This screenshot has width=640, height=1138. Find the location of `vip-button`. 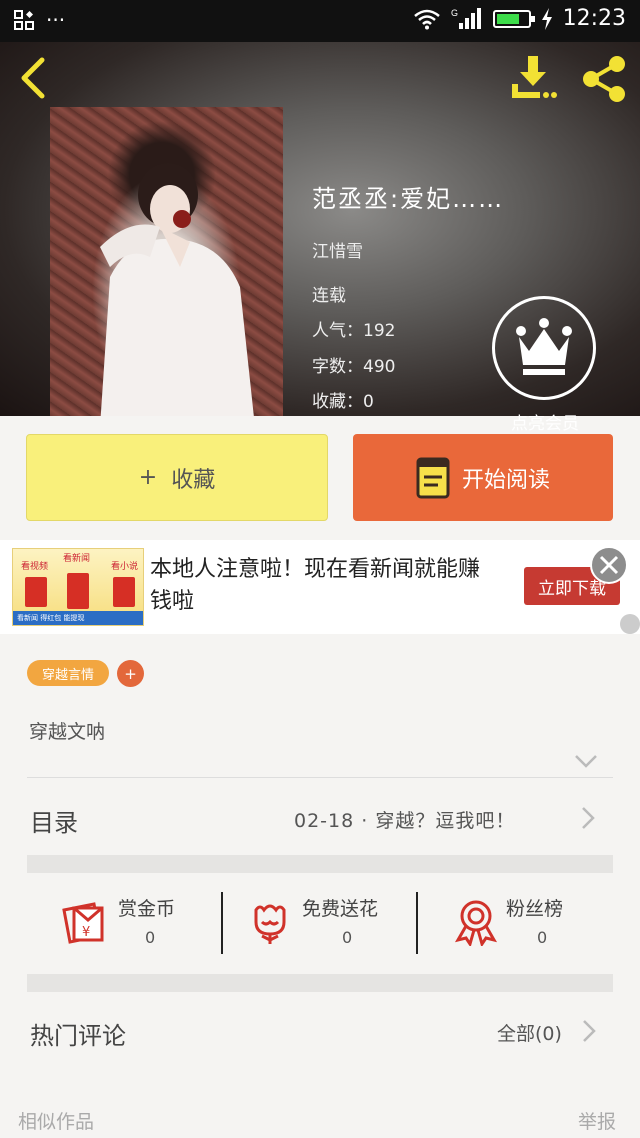

vip-button is located at coordinates (544, 348).